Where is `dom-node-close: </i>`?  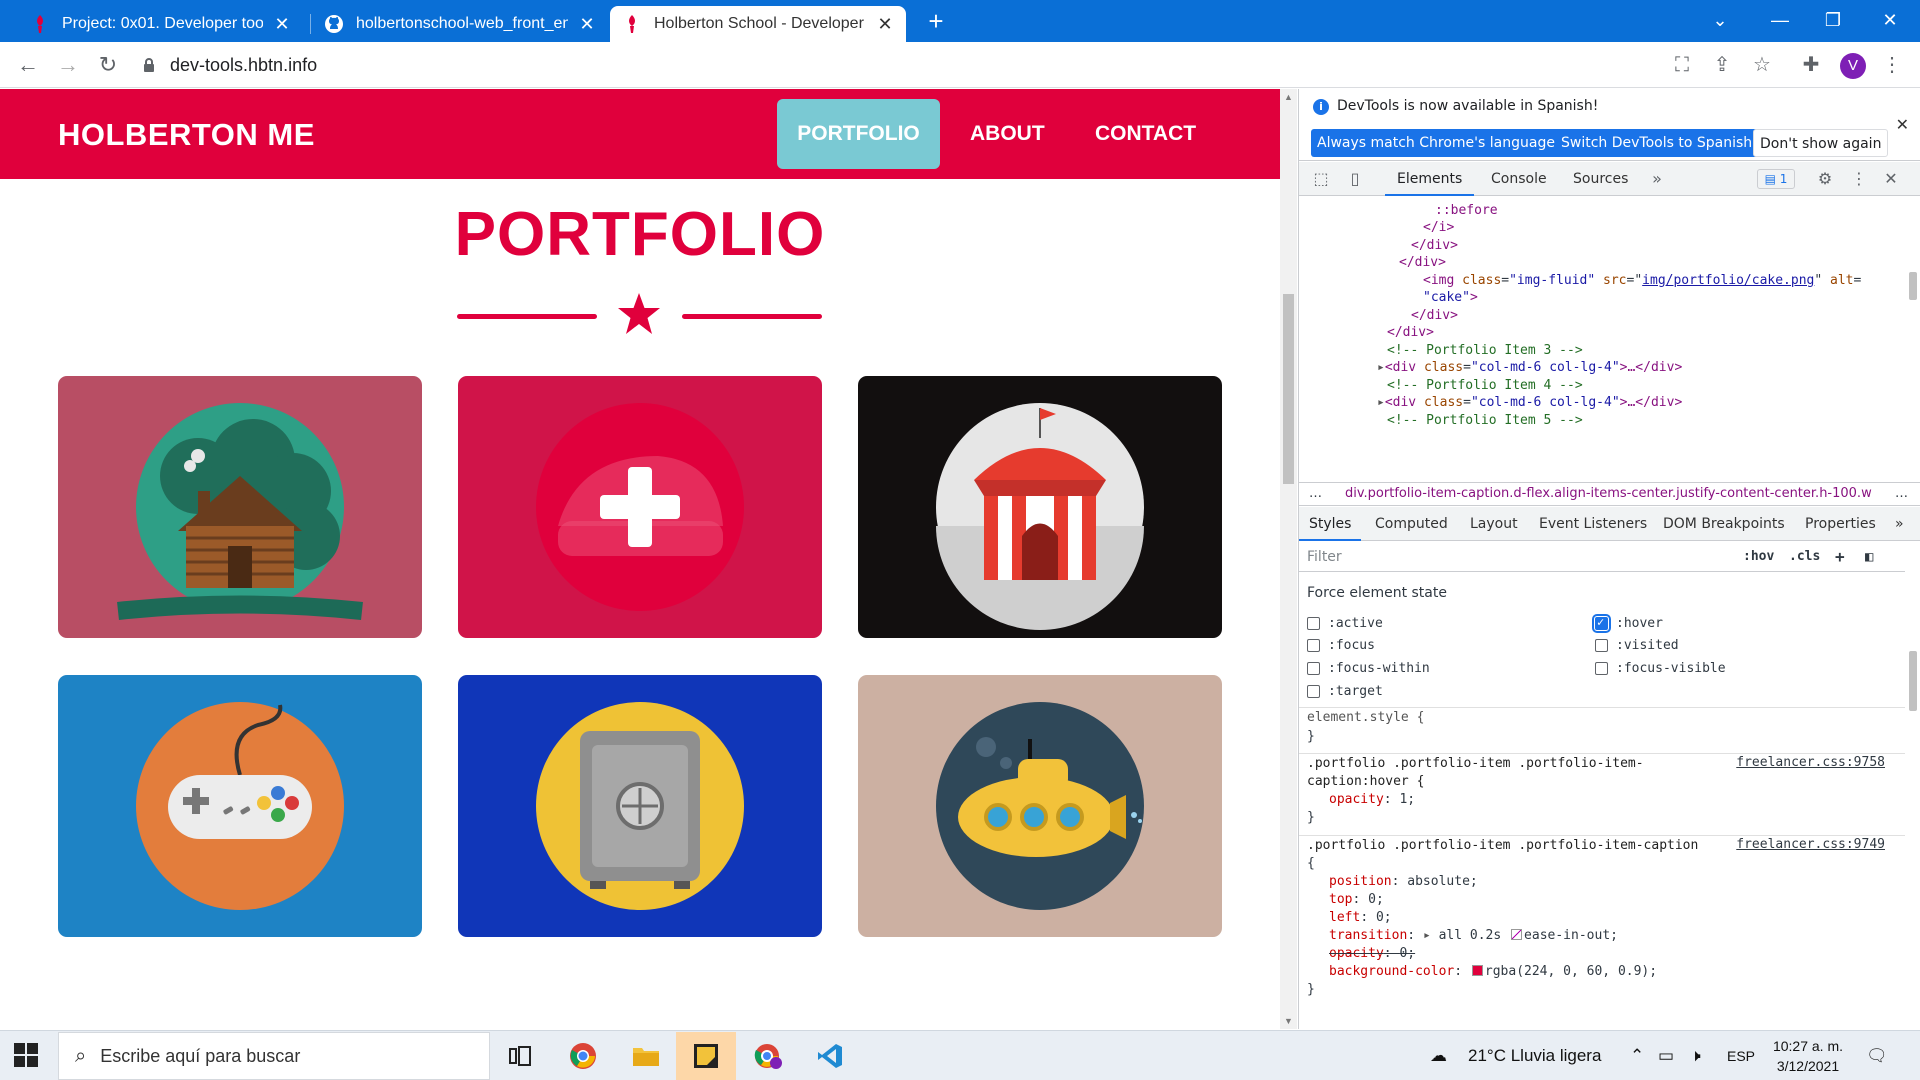
dom-node-close: </i> is located at coordinates (1438, 228).